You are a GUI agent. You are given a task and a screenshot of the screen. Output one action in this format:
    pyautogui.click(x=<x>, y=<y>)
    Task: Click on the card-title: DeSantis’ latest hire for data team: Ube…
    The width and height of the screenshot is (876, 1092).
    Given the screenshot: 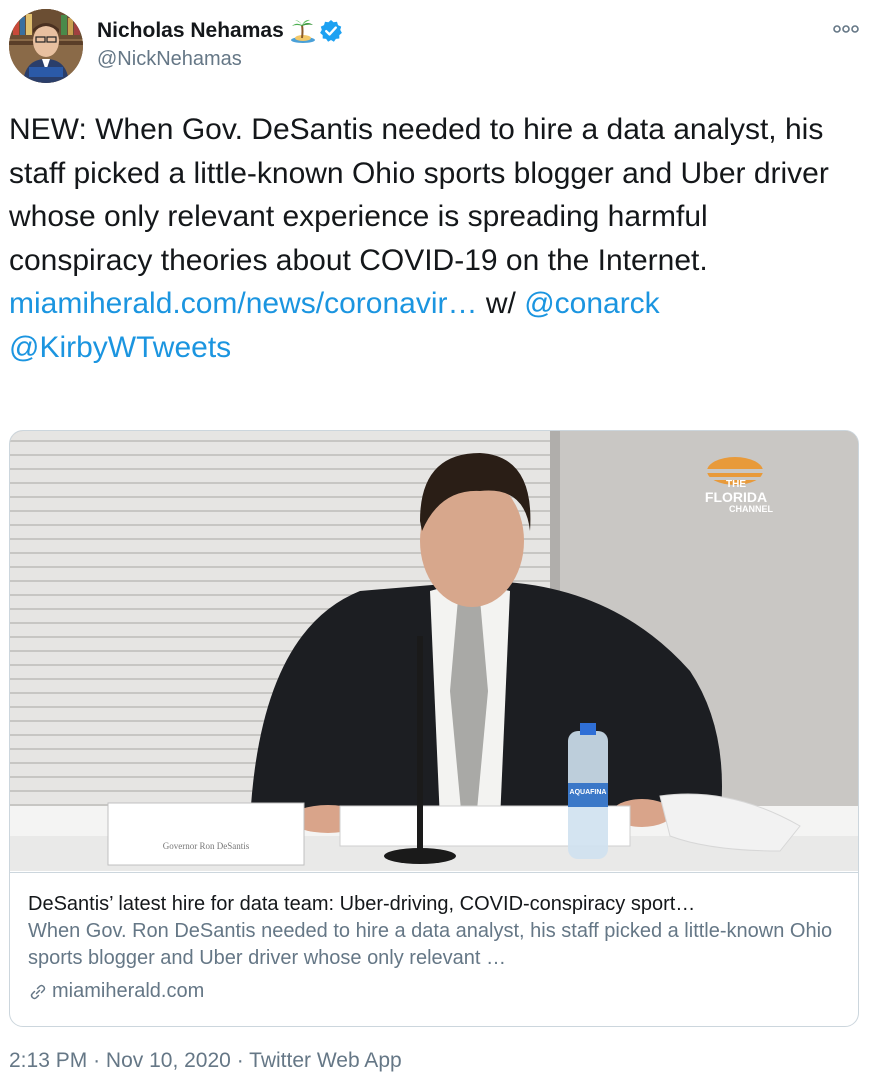 What is the action you would take?
    pyautogui.click(x=434, y=904)
    